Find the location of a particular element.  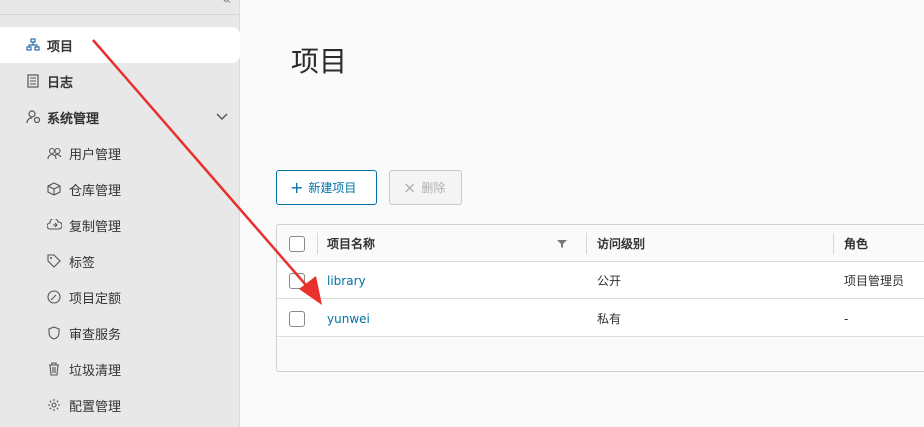

column-header-name: 项目名称 is located at coordinates (351, 243).